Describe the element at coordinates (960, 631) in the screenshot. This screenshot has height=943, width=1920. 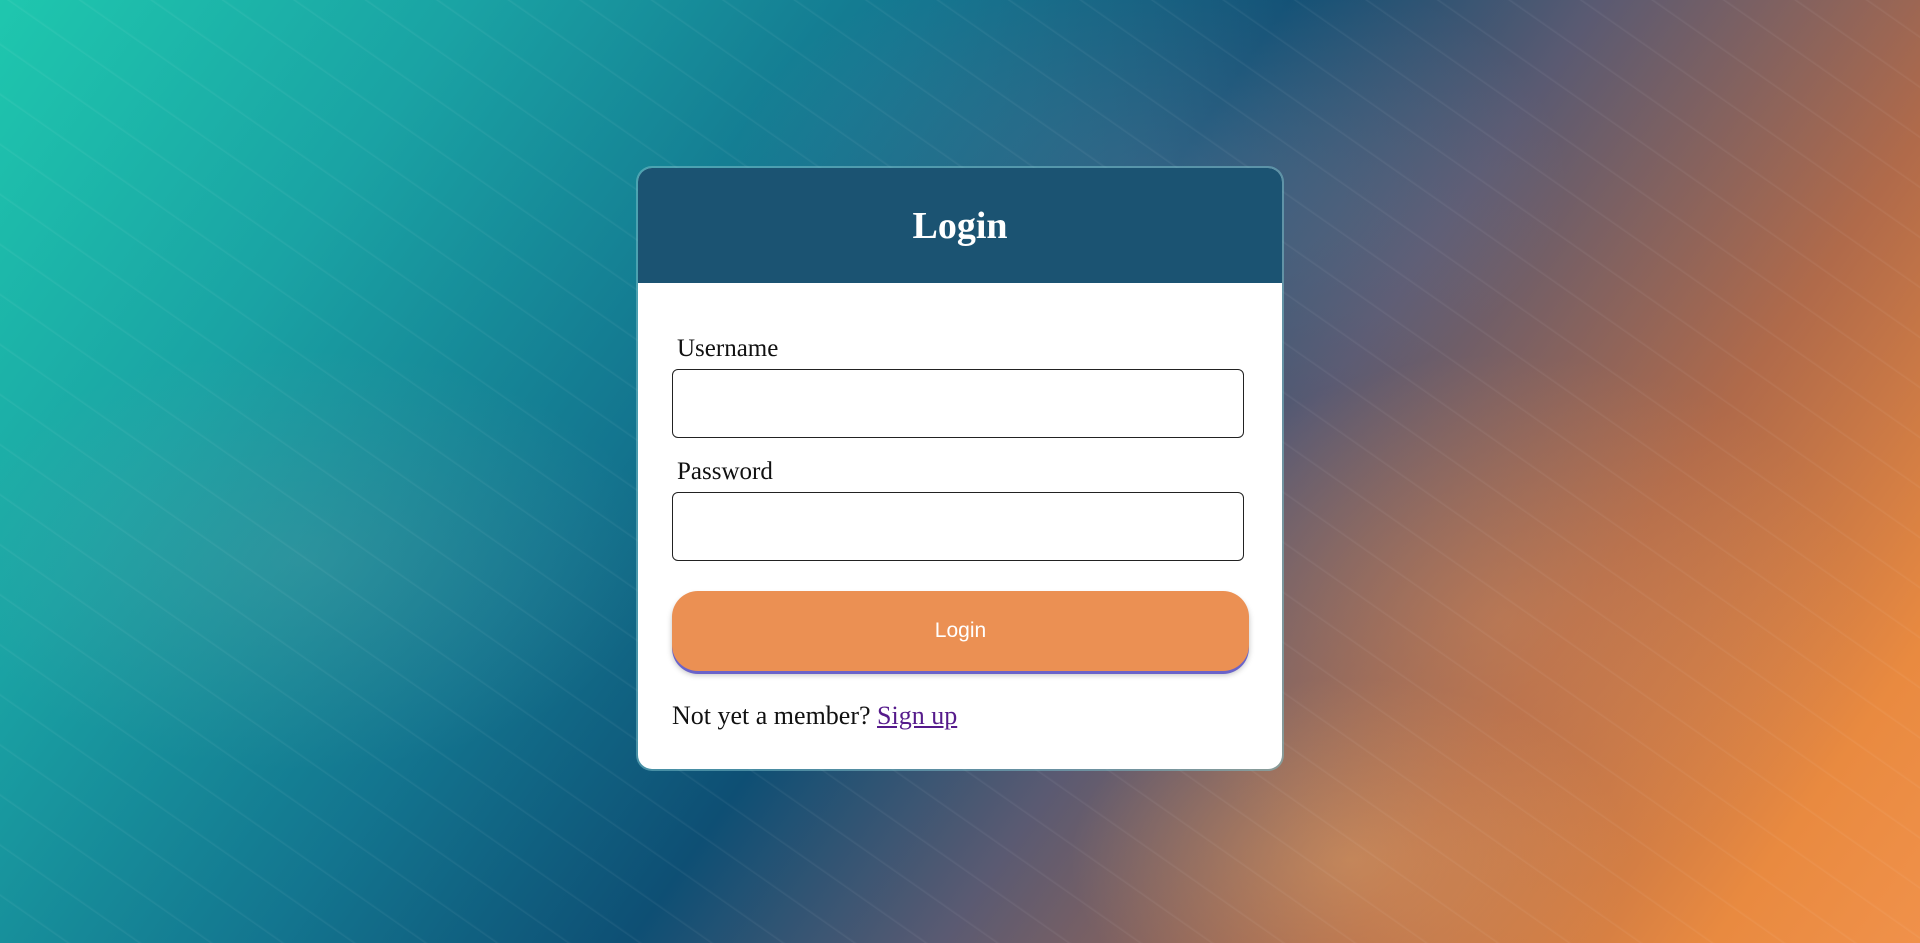
I see `login-button: Login` at that location.